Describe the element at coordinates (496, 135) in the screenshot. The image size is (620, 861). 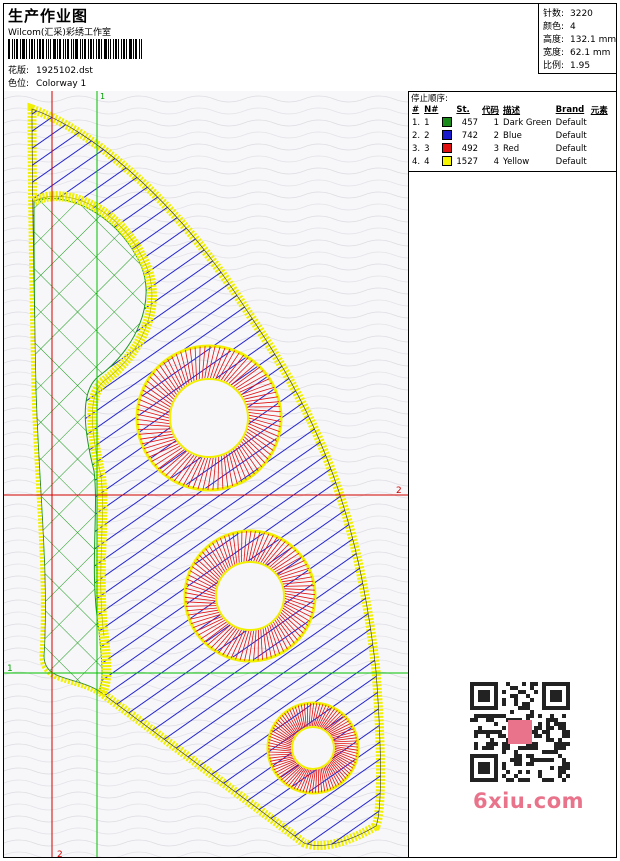
I see `row-code: 2` at that location.